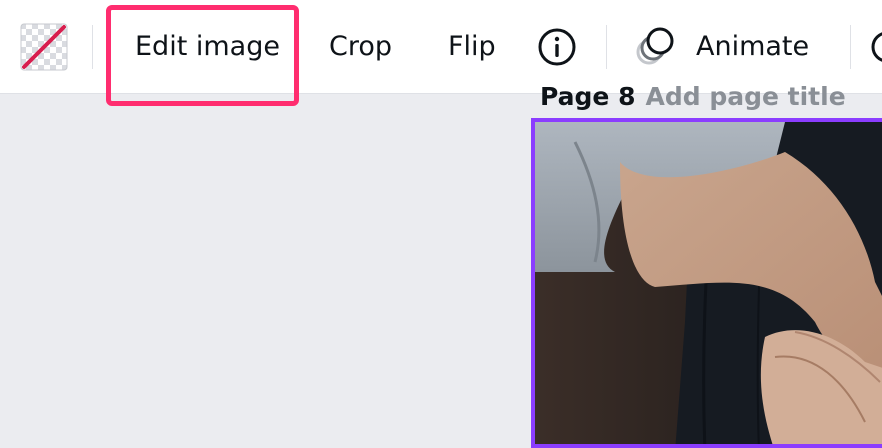 This screenshot has width=882, height=448. Describe the element at coordinates (876, 47) in the screenshot. I see `cut-off-icon` at that location.